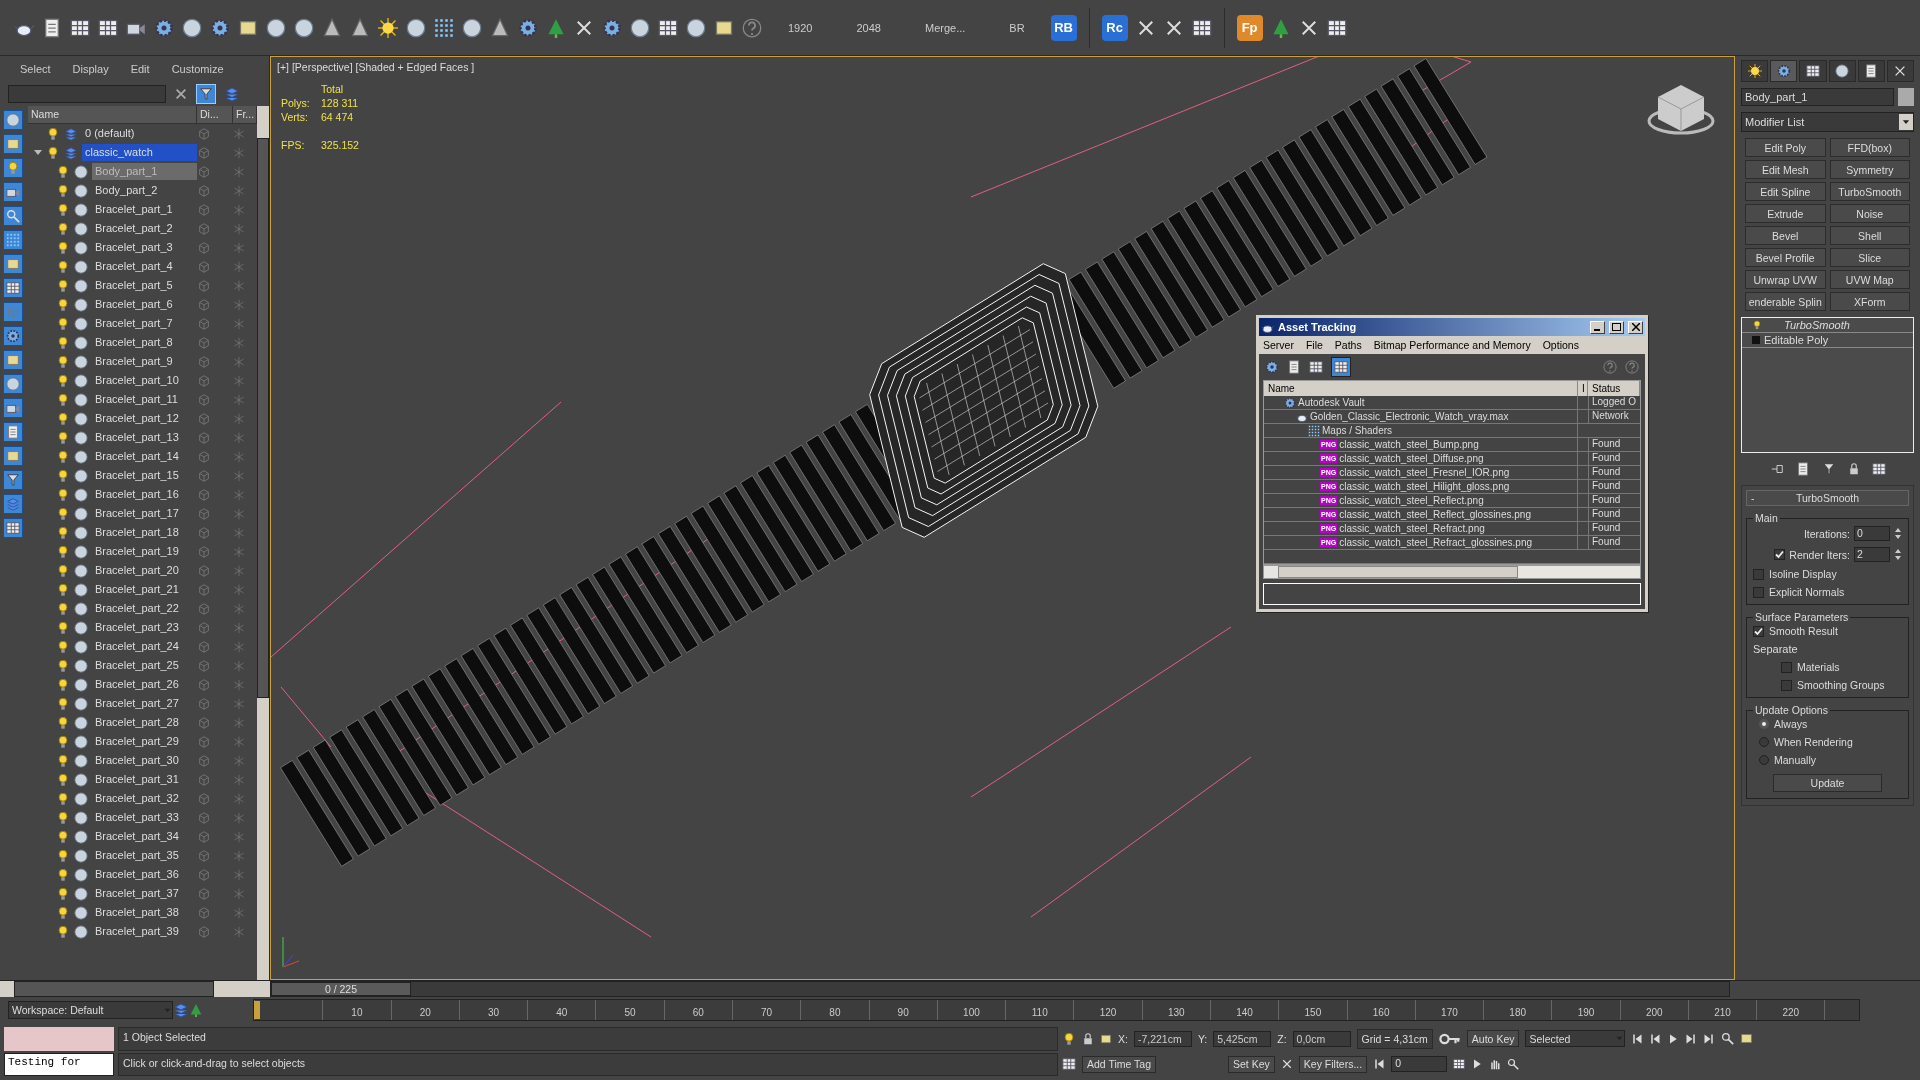  I want to click on layer-name: classic_watch, so click(139, 152).